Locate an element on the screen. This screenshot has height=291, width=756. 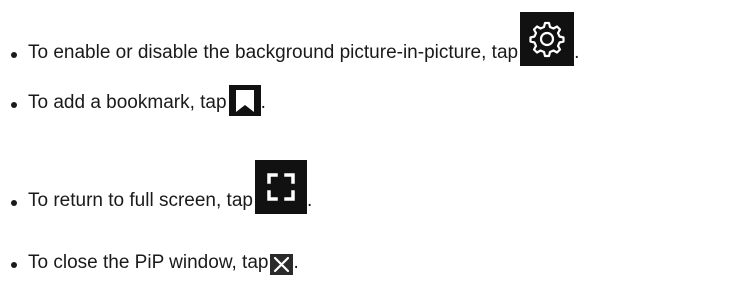
close-icon is located at coordinates (282, 264).